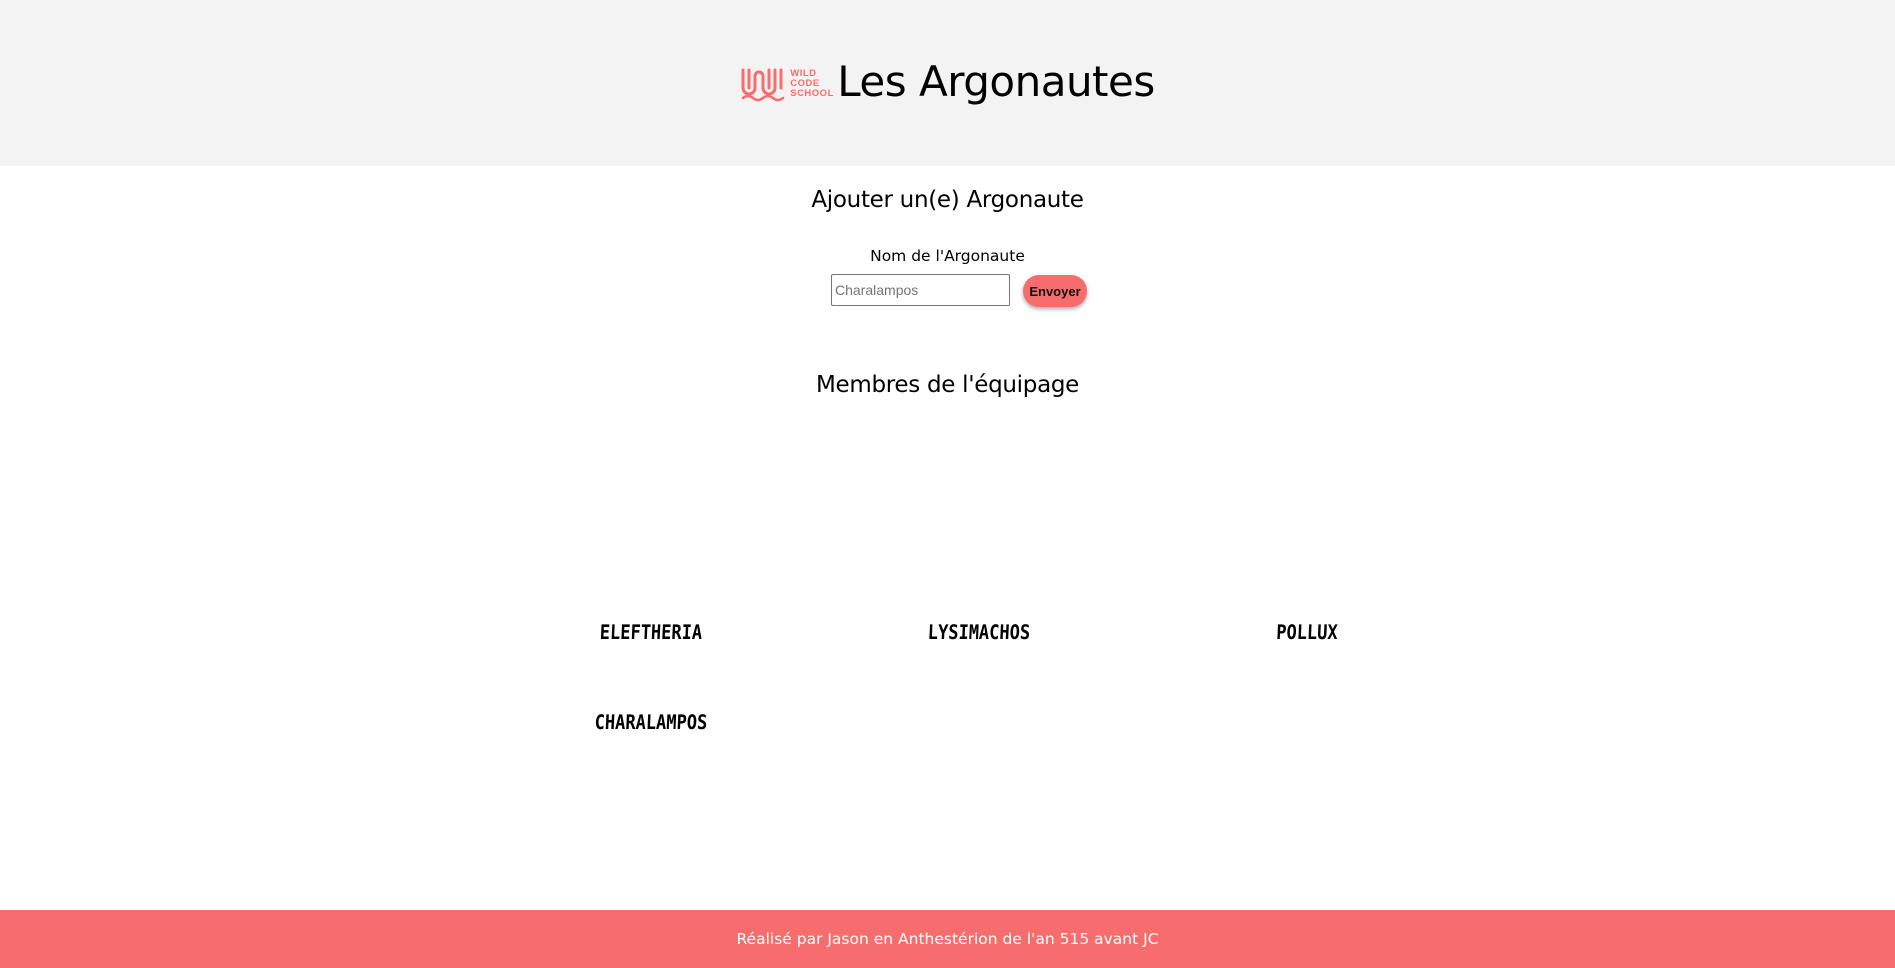  Describe the element at coordinates (788, 84) in the screenshot. I see `wild-code-school-logo: WILD CODE SCHOOL` at that location.